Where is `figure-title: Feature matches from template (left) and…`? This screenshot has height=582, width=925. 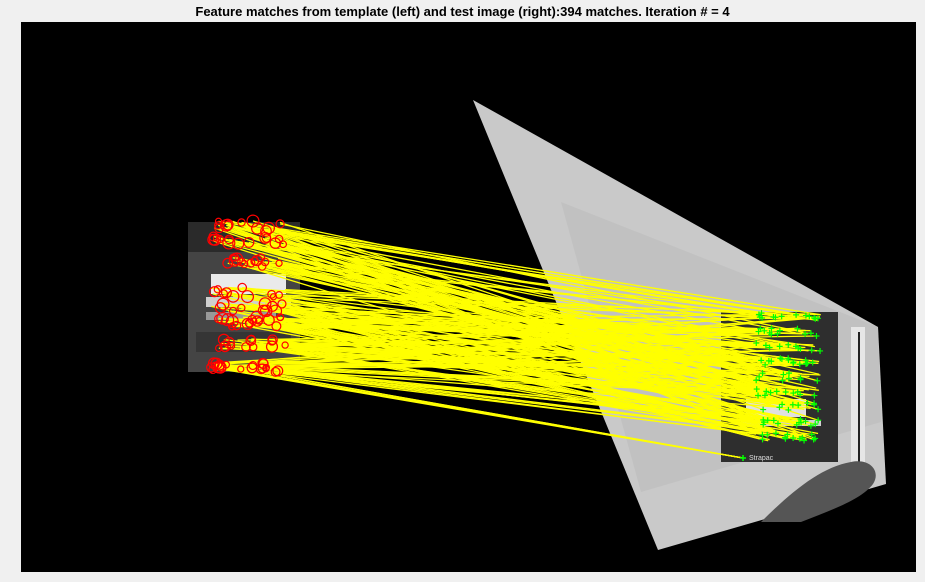 figure-title: Feature matches from template (left) and… is located at coordinates (462, 11).